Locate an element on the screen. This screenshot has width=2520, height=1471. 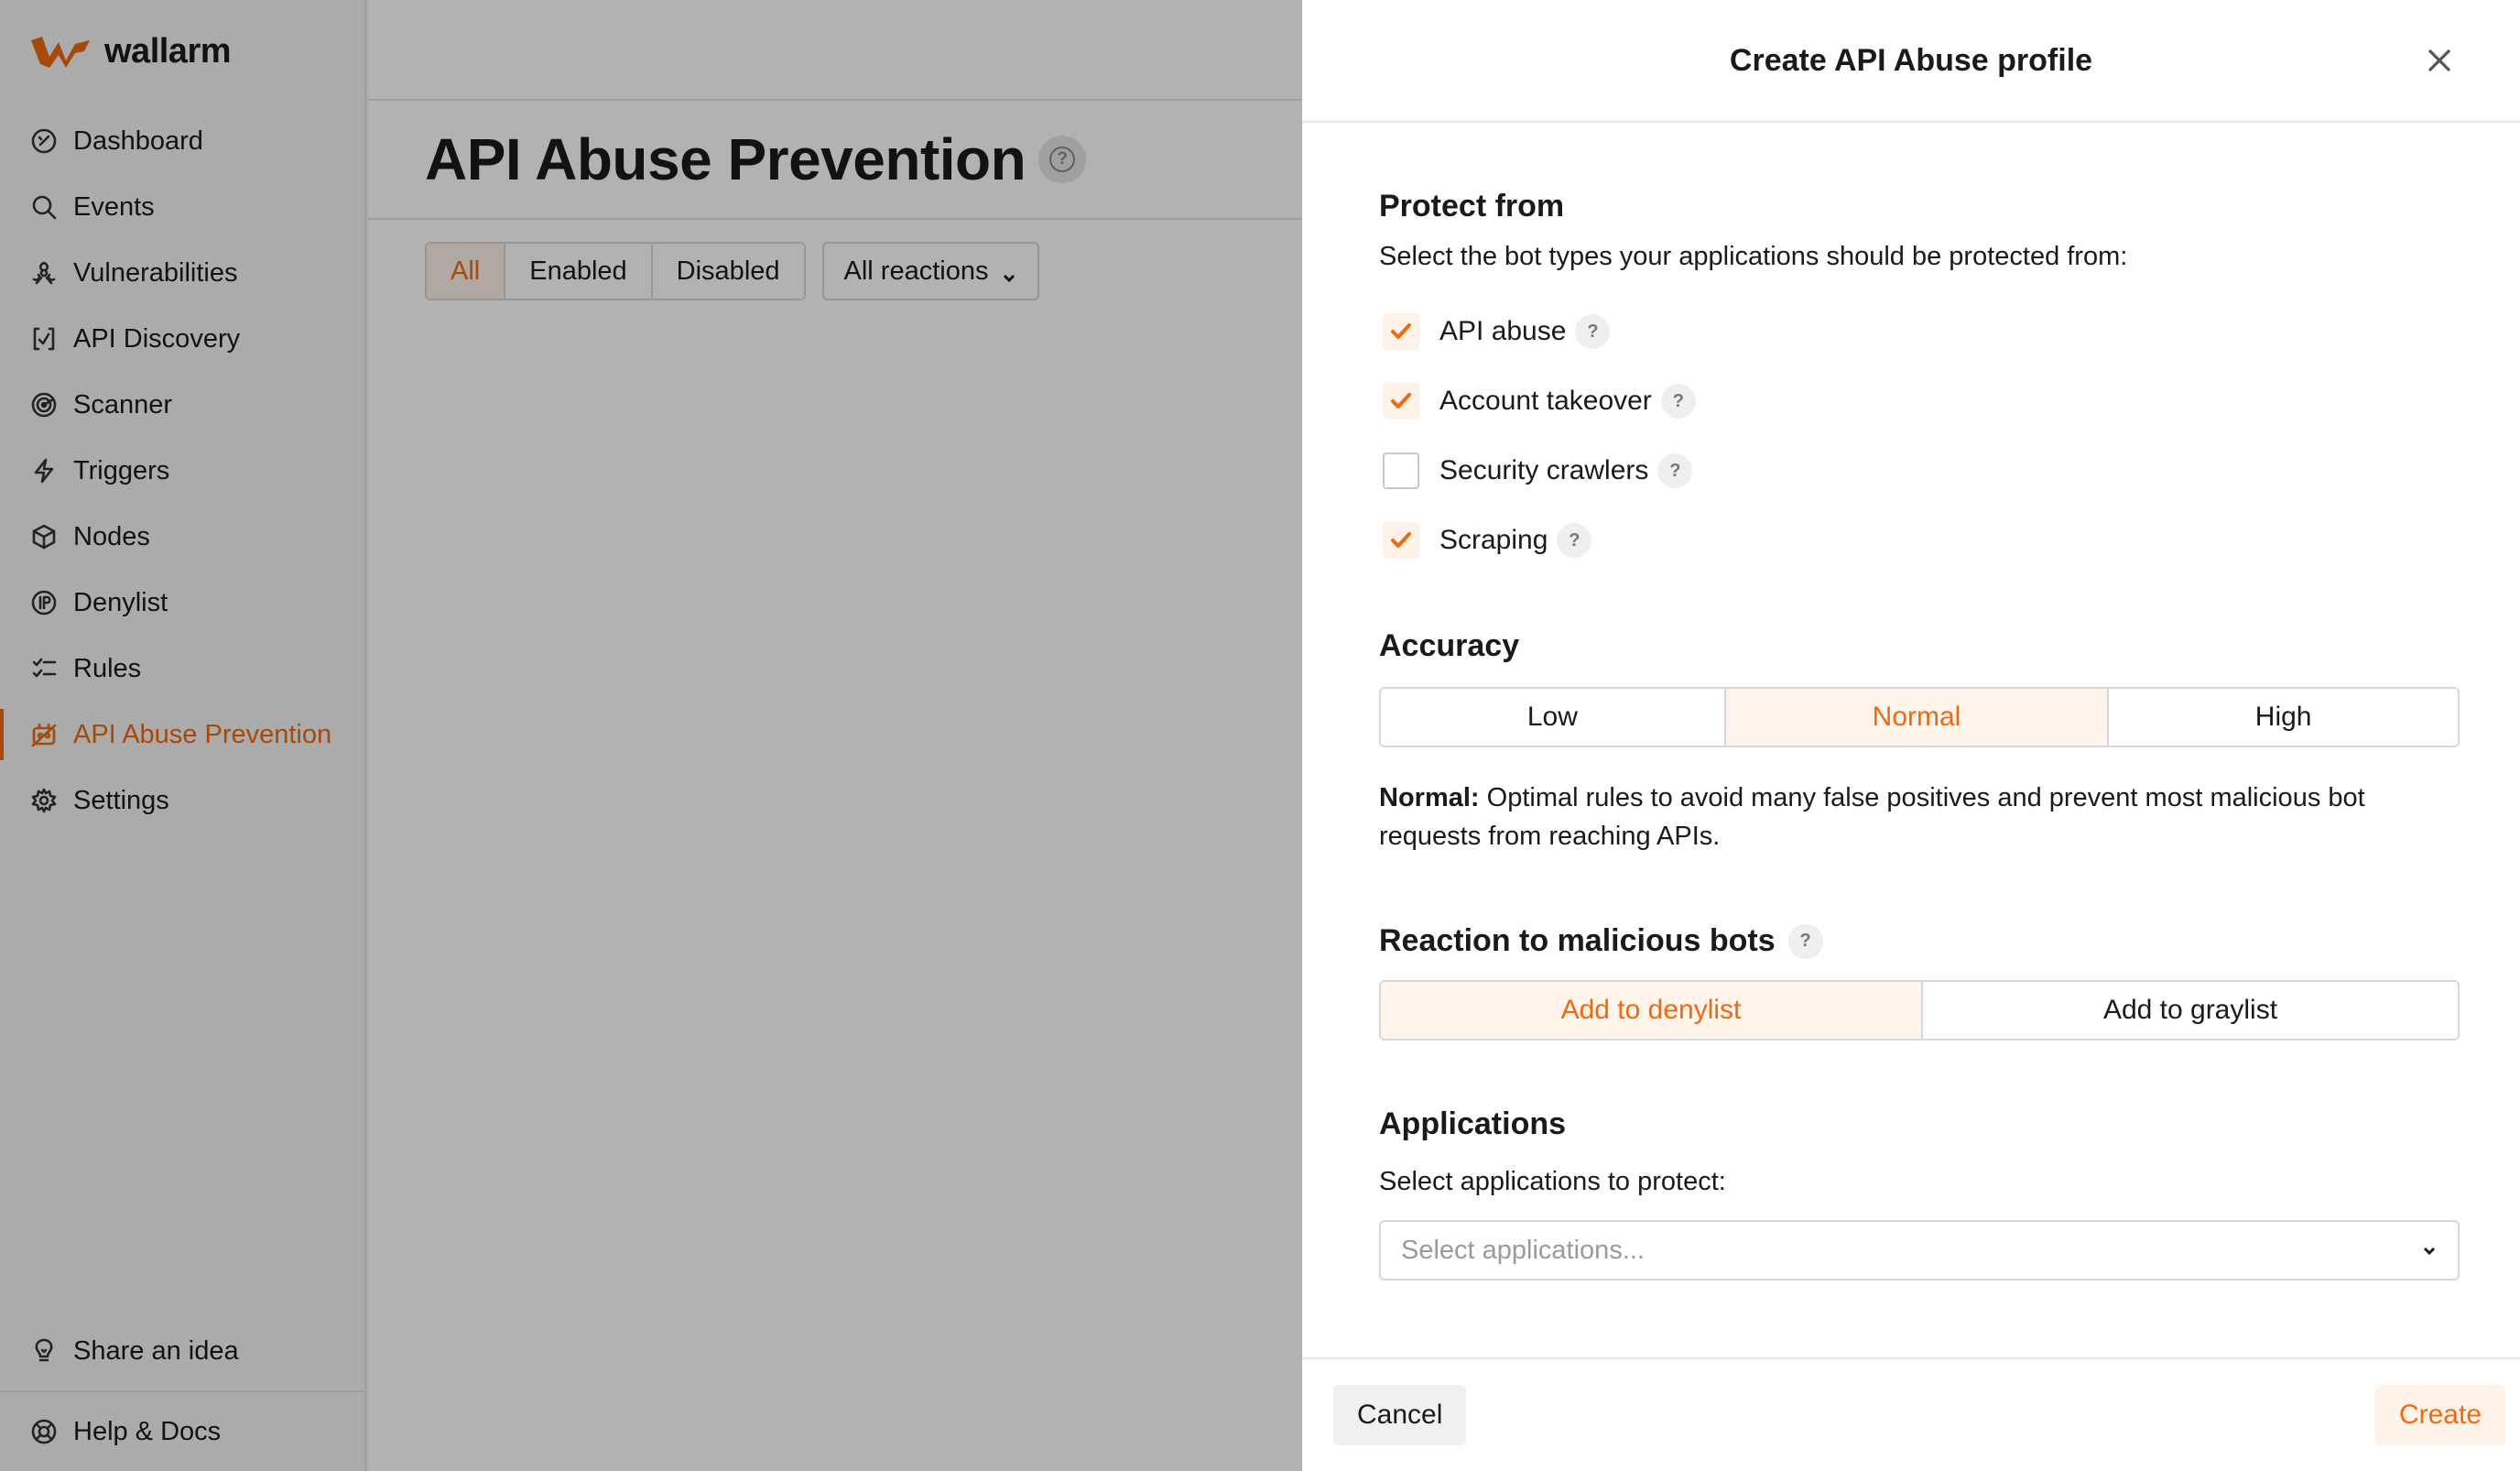
reaction-add-to-denylist: Add to denylist is located at coordinates (1652, 1010).